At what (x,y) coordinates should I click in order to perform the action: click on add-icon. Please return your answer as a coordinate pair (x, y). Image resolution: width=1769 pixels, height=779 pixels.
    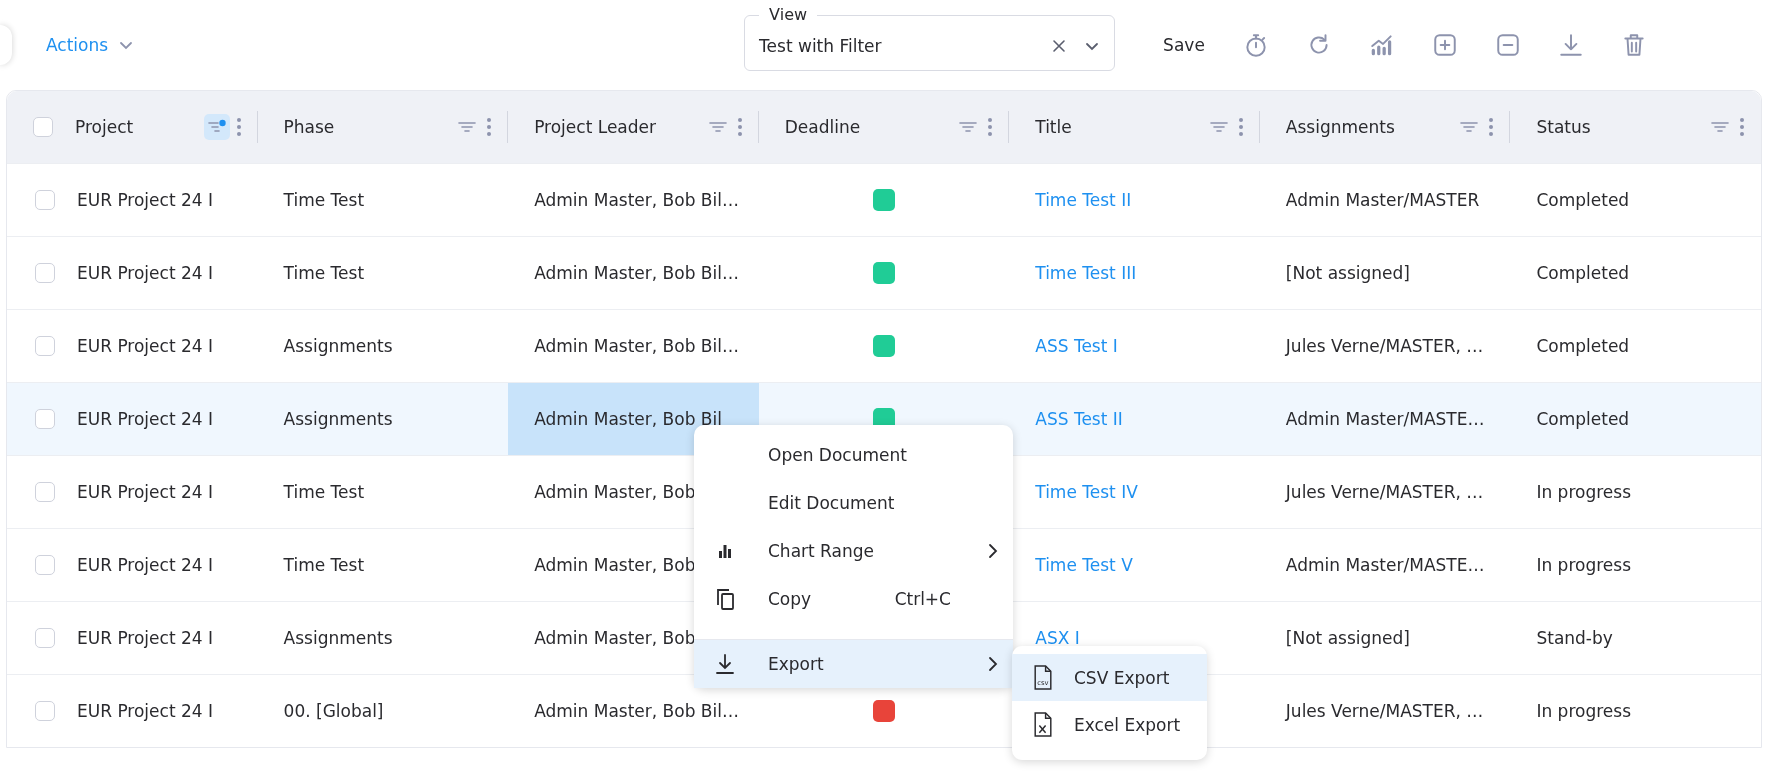
    Looking at the image, I should click on (1444, 45).